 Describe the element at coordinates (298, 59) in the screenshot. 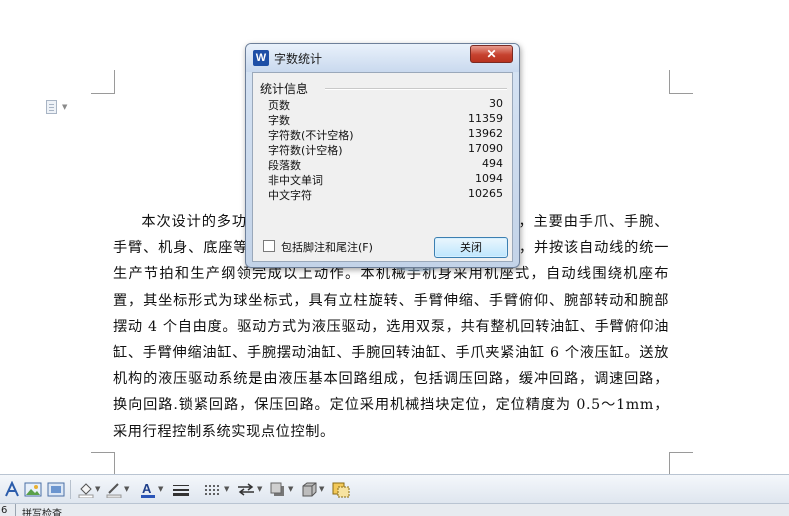

I see `dialog-title: 字数统计` at that location.